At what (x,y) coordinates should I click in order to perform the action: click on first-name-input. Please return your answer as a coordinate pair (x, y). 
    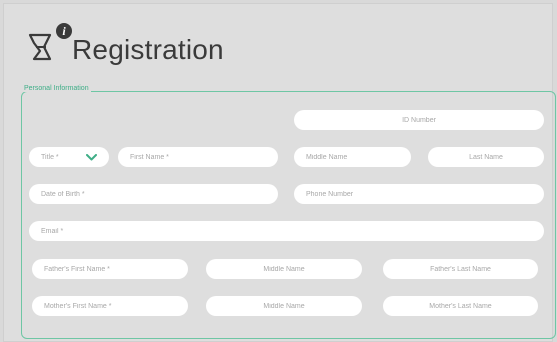
    Looking at the image, I should click on (198, 157).